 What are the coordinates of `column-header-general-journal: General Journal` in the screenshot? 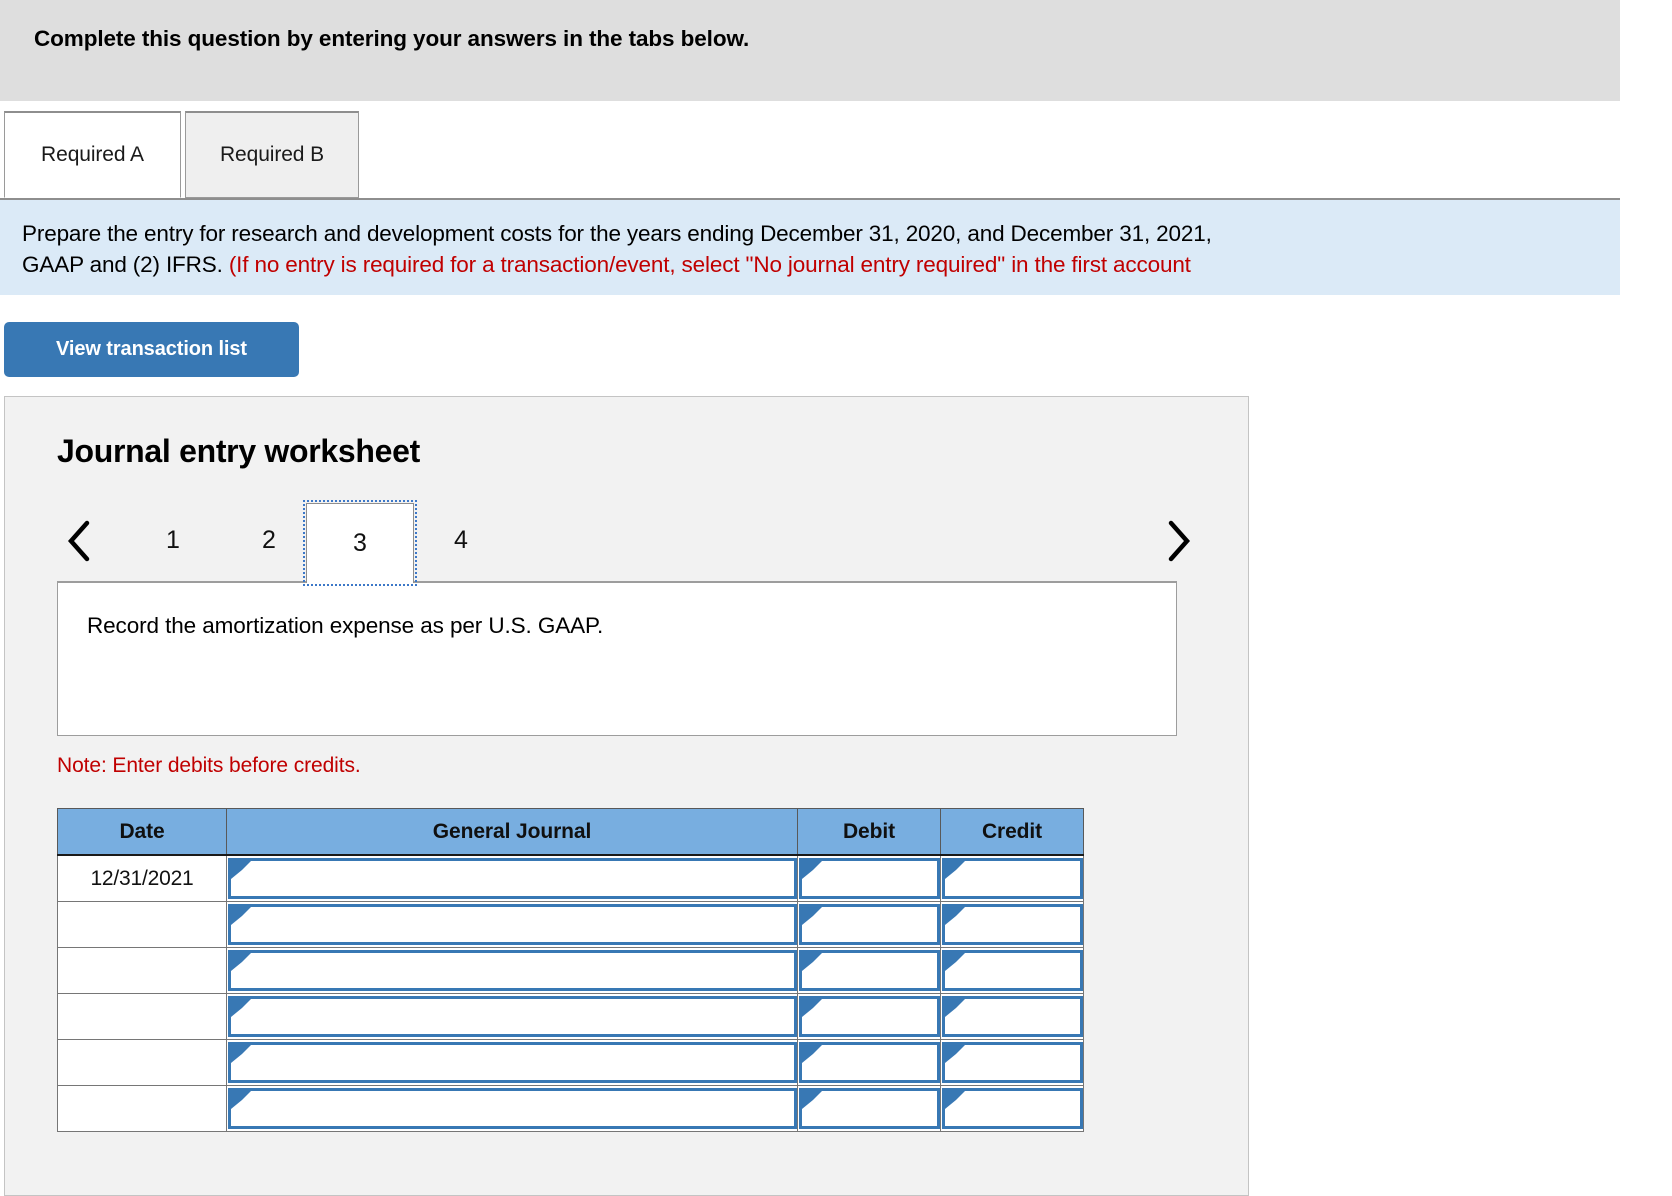 It's located at (512, 832).